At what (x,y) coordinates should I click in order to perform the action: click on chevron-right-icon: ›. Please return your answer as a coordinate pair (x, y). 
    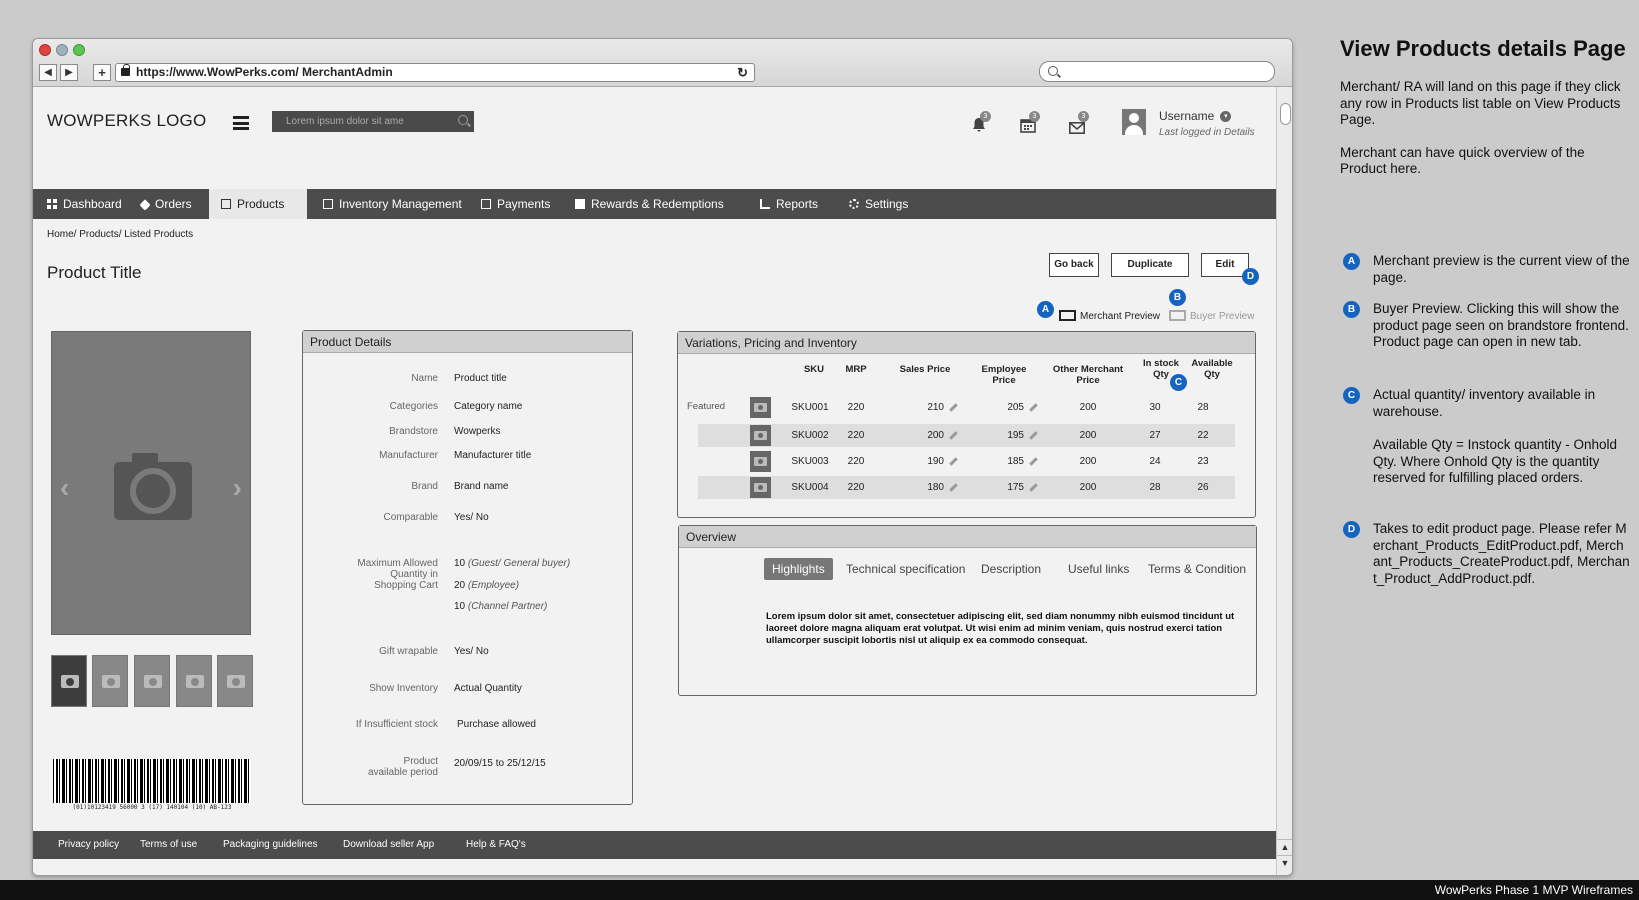
    Looking at the image, I should click on (237, 488).